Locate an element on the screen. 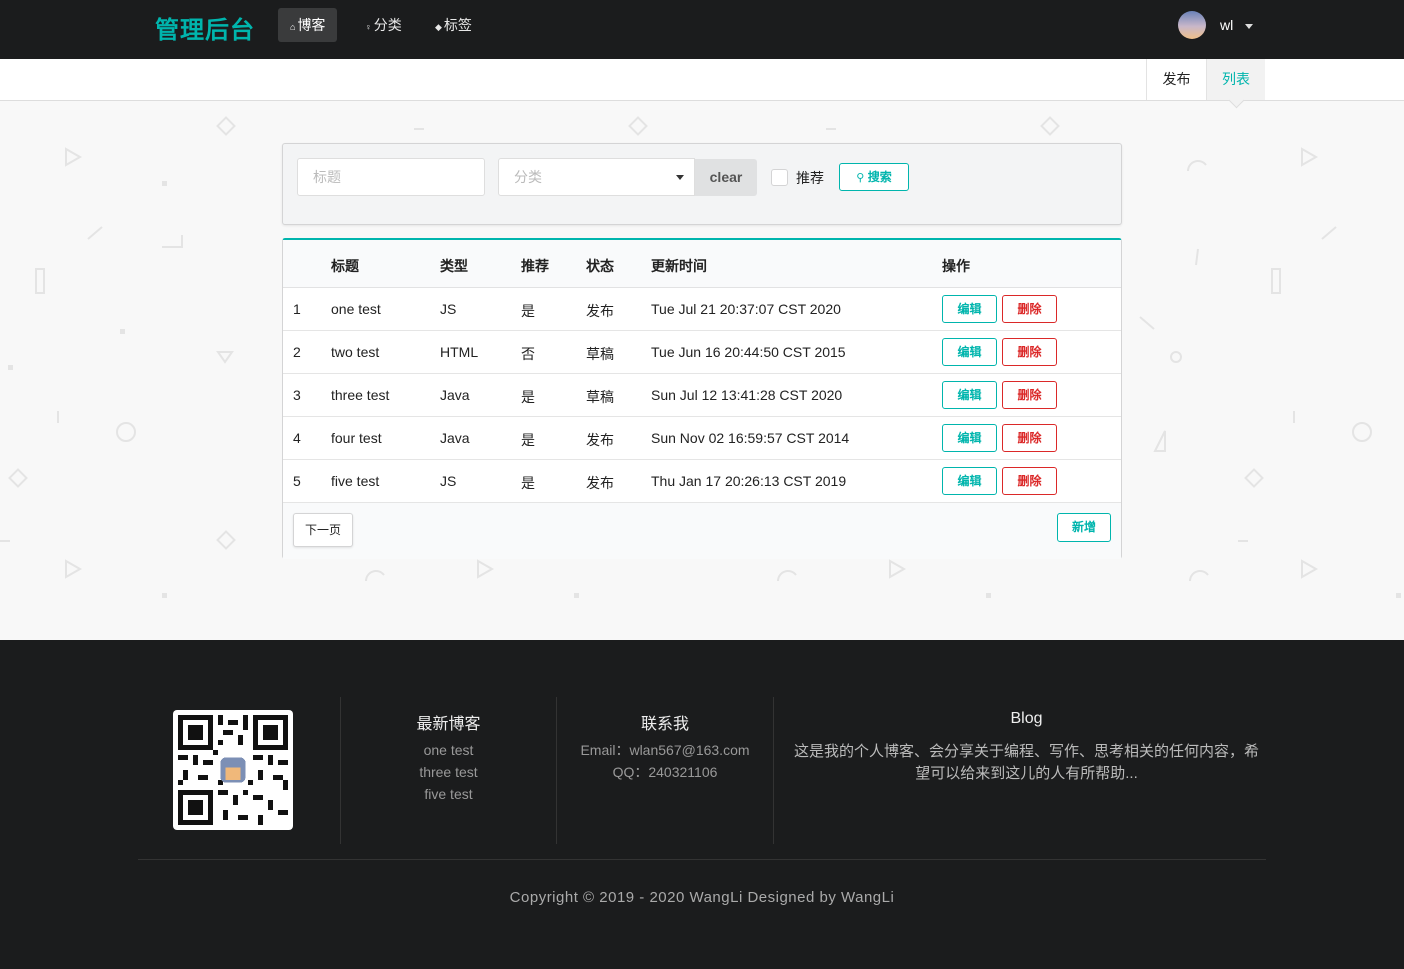  title-input: 标题 is located at coordinates (391, 177).